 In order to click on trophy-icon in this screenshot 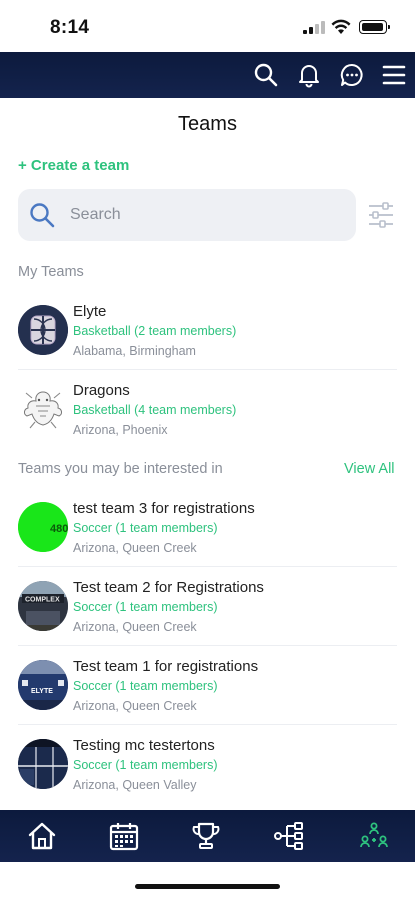, I will do `click(206, 836)`.